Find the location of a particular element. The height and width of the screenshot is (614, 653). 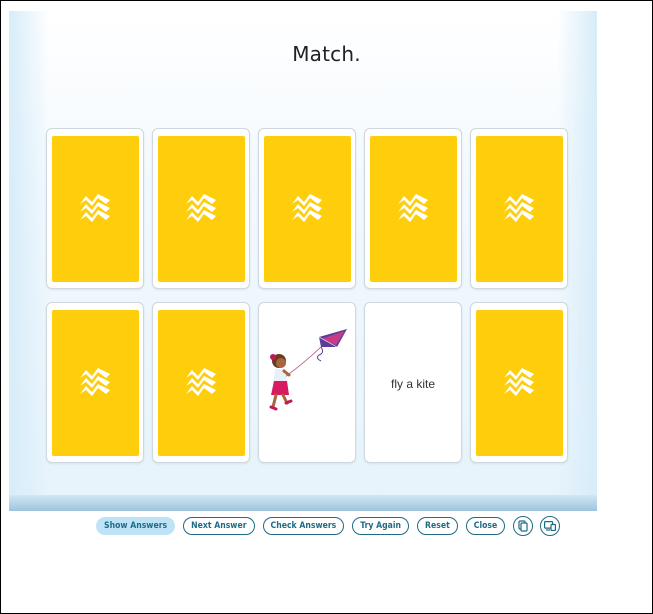

card-9-text: fly a kite is located at coordinates (413, 382).